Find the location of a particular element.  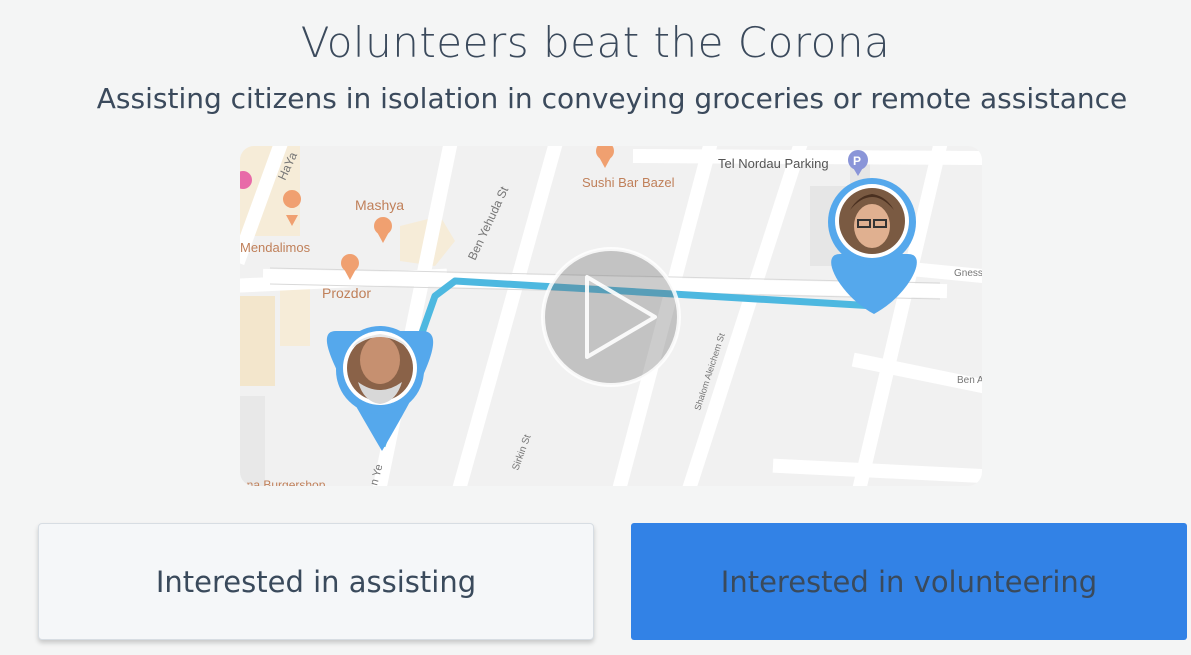

street-label-ben-ami: Ben A is located at coordinates (969, 380).